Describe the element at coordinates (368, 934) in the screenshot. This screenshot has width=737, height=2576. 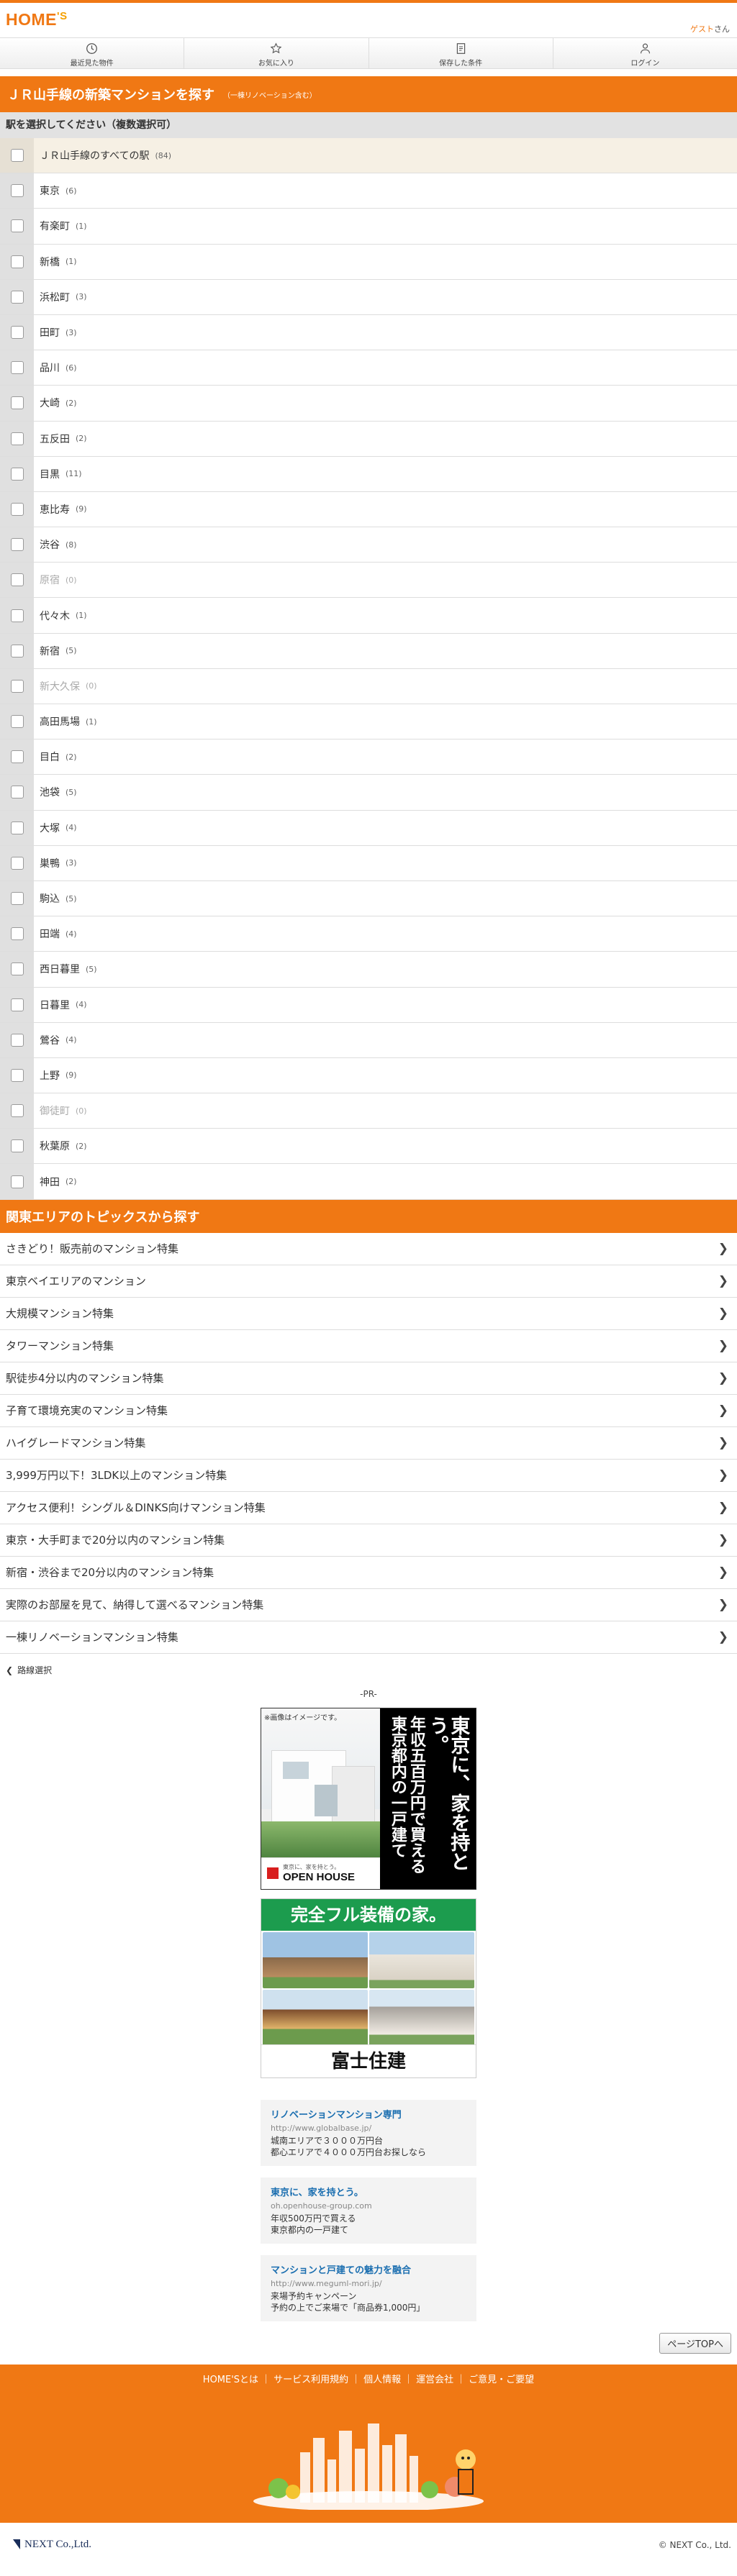
I see `station-item: 田端 (4)` at that location.